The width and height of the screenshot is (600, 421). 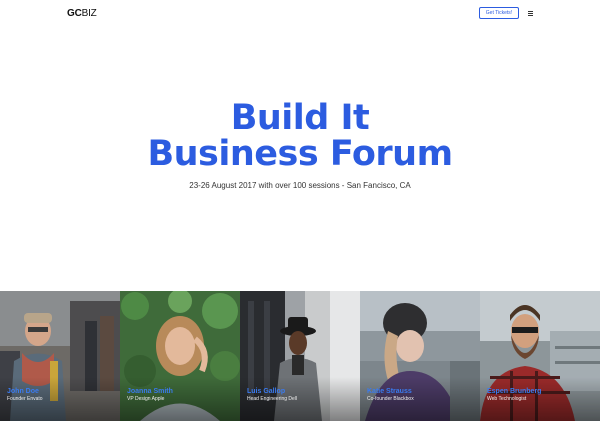 I want to click on speaker-name: John Doe, so click(x=23, y=391).